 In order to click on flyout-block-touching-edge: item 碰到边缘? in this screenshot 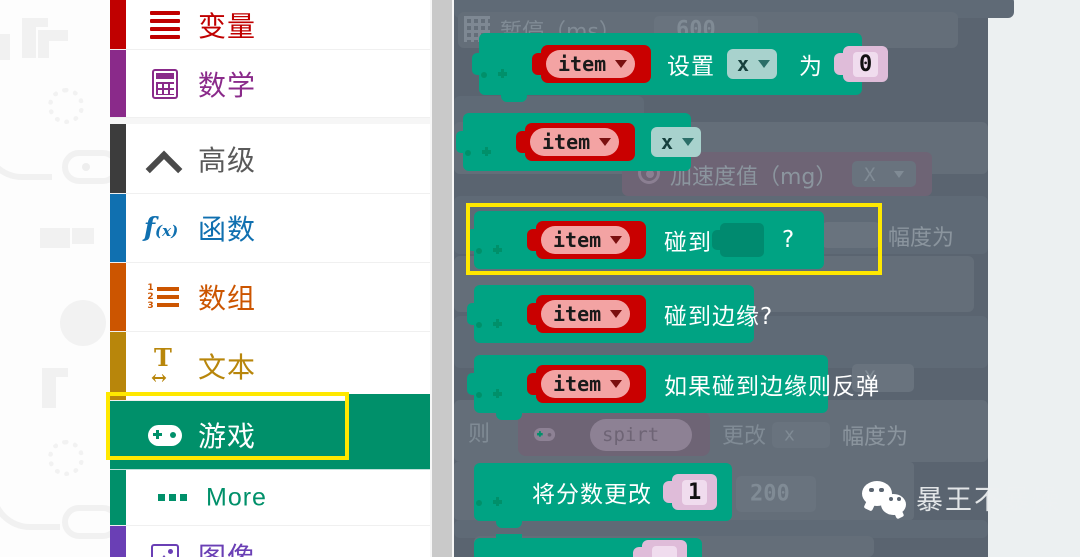, I will do `click(619, 314)`.